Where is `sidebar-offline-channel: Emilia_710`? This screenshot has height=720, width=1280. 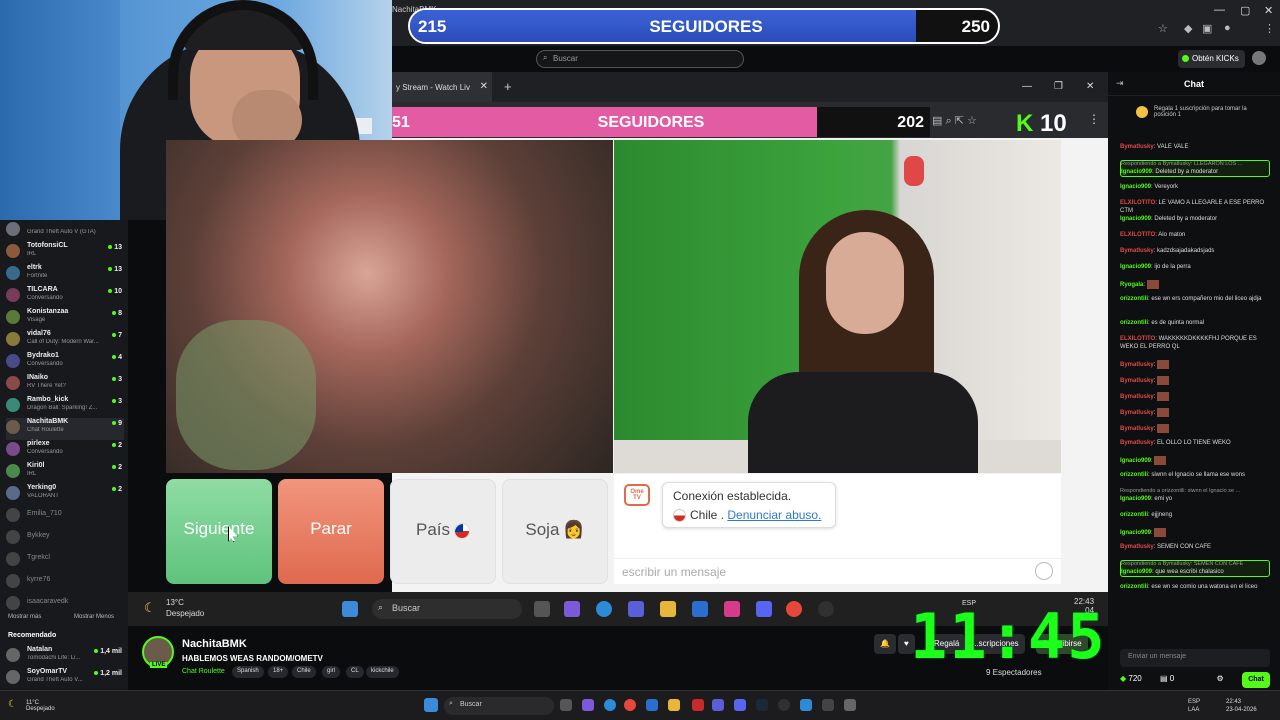
sidebar-offline-channel: Emilia_710 is located at coordinates (65, 517).